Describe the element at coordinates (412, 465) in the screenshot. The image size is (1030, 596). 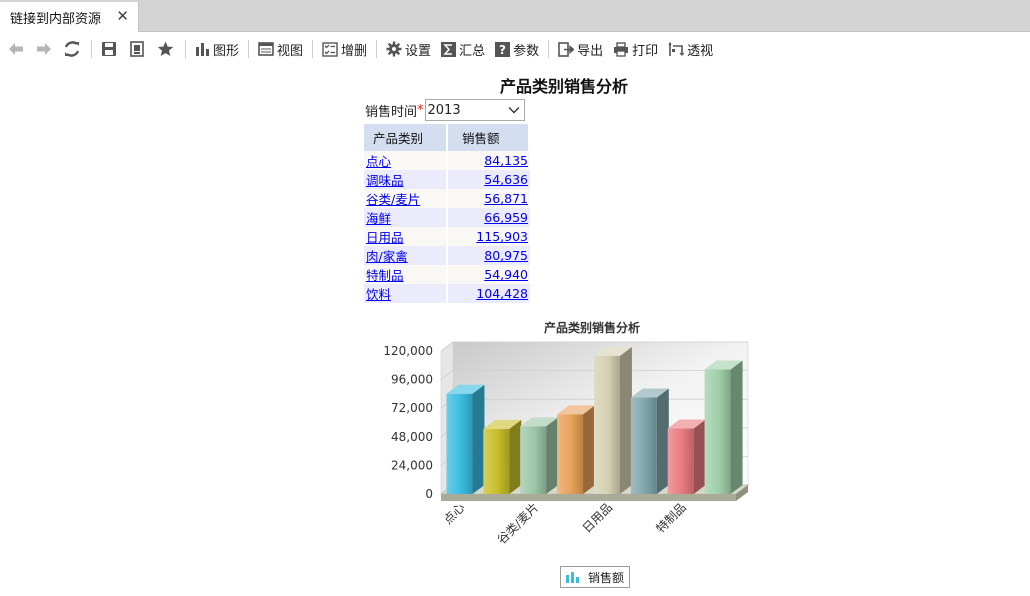
I see `y-tick-label: 24,000` at that location.